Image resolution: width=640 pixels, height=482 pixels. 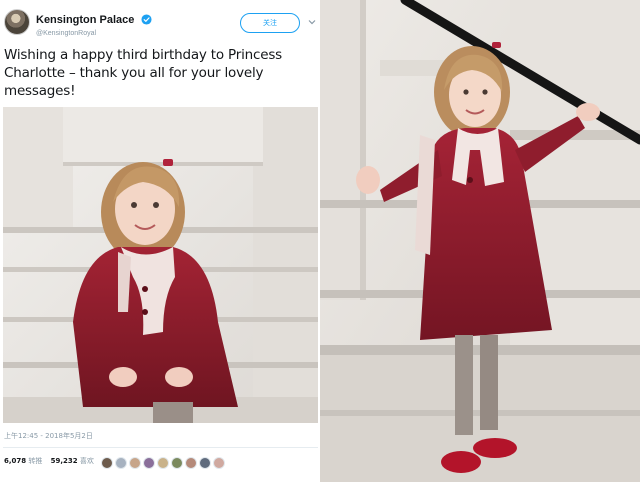 What do you see at coordinates (87, 461) in the screenshot?
I see `likes-label: 喜欢` at bounding box center [87, 461].